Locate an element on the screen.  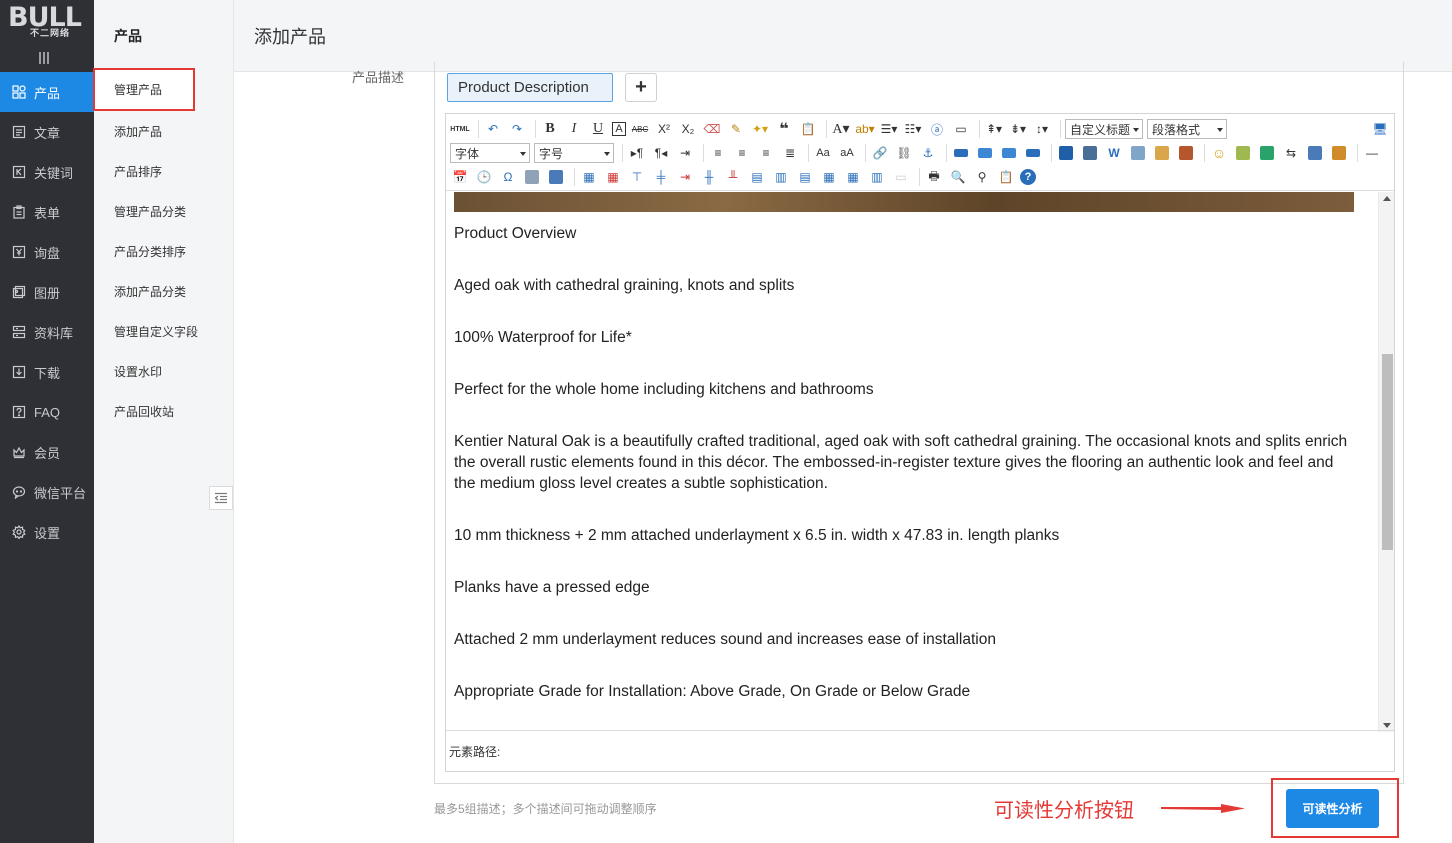
nav-item-forms: 表单 is located at coordinates (47, 212).